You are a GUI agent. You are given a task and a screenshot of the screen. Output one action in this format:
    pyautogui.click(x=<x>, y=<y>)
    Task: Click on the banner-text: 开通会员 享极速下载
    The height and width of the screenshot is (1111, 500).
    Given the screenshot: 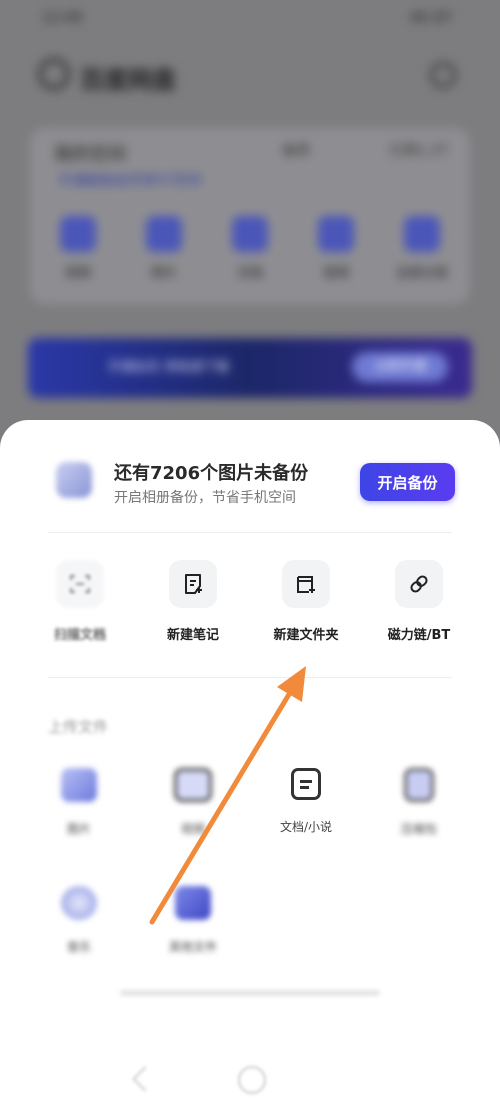 What is the action you would take?
    pyautogui.click(x=169, y=367)
    